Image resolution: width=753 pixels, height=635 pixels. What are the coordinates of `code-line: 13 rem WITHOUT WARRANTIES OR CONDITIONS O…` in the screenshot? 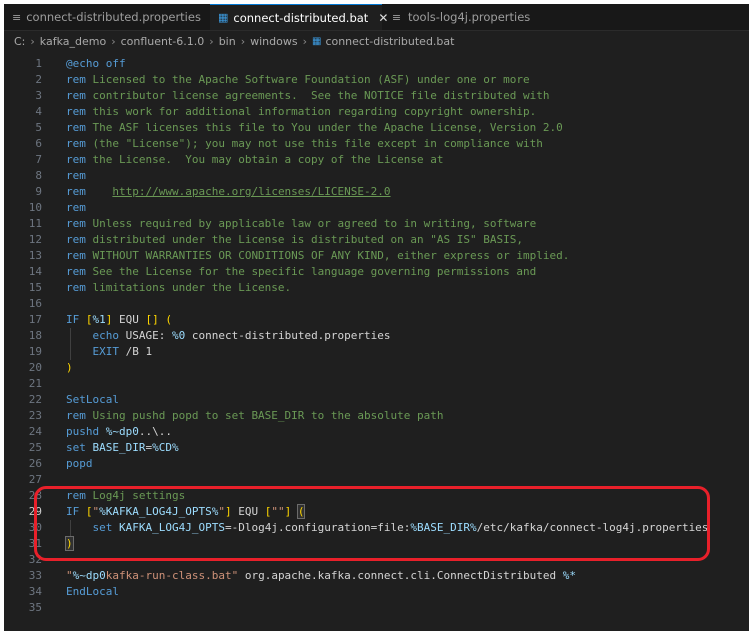 It's located at (376, 256).